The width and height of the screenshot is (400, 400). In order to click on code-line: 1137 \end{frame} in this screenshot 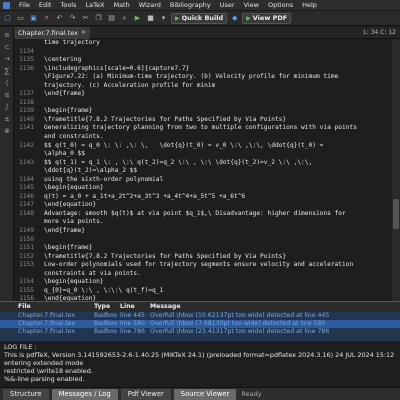, I will do `click(203, 94)`.